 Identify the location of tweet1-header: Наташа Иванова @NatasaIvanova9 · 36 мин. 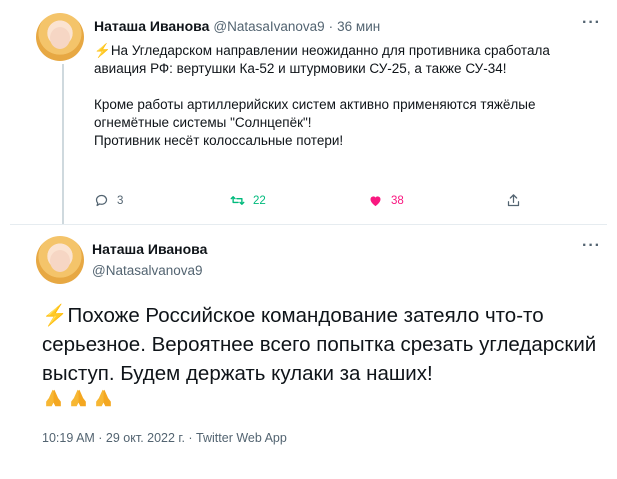
(237, 26).